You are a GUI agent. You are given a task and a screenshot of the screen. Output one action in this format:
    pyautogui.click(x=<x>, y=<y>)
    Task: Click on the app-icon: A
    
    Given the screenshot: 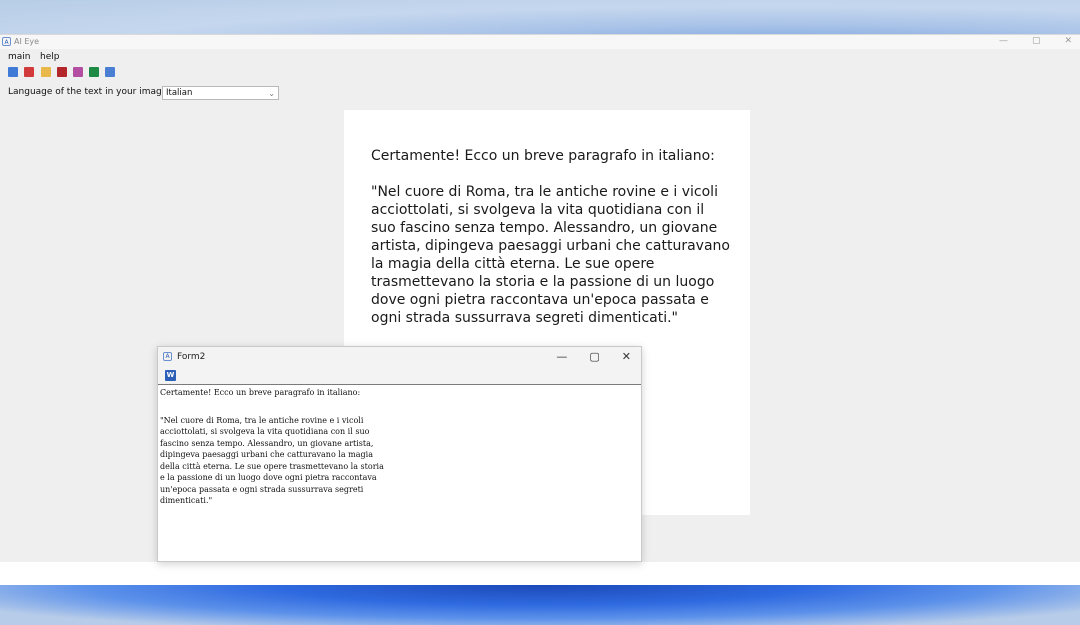 What is the action you would take?
    pyautogui.click(x=6, y=41)
    